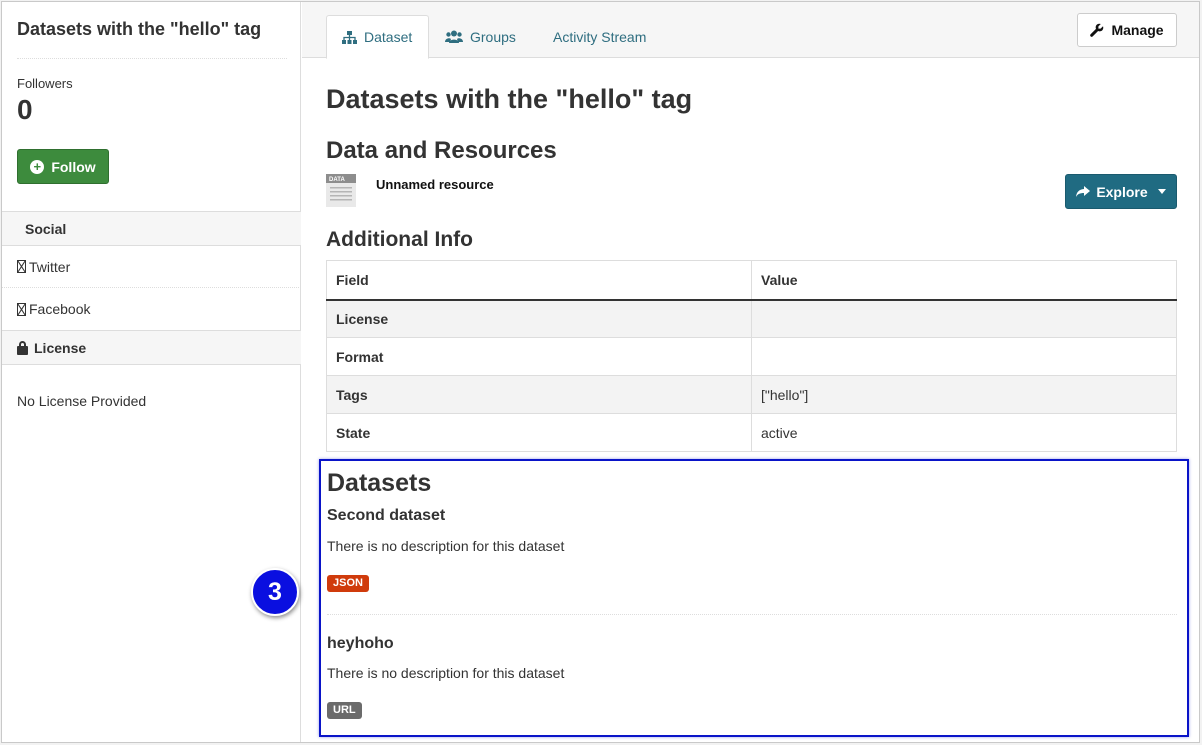 The image size is (1202, 745). Describe the element at coordinates (539, 432) in the screenshot. I see `field-cell: State` at that location.